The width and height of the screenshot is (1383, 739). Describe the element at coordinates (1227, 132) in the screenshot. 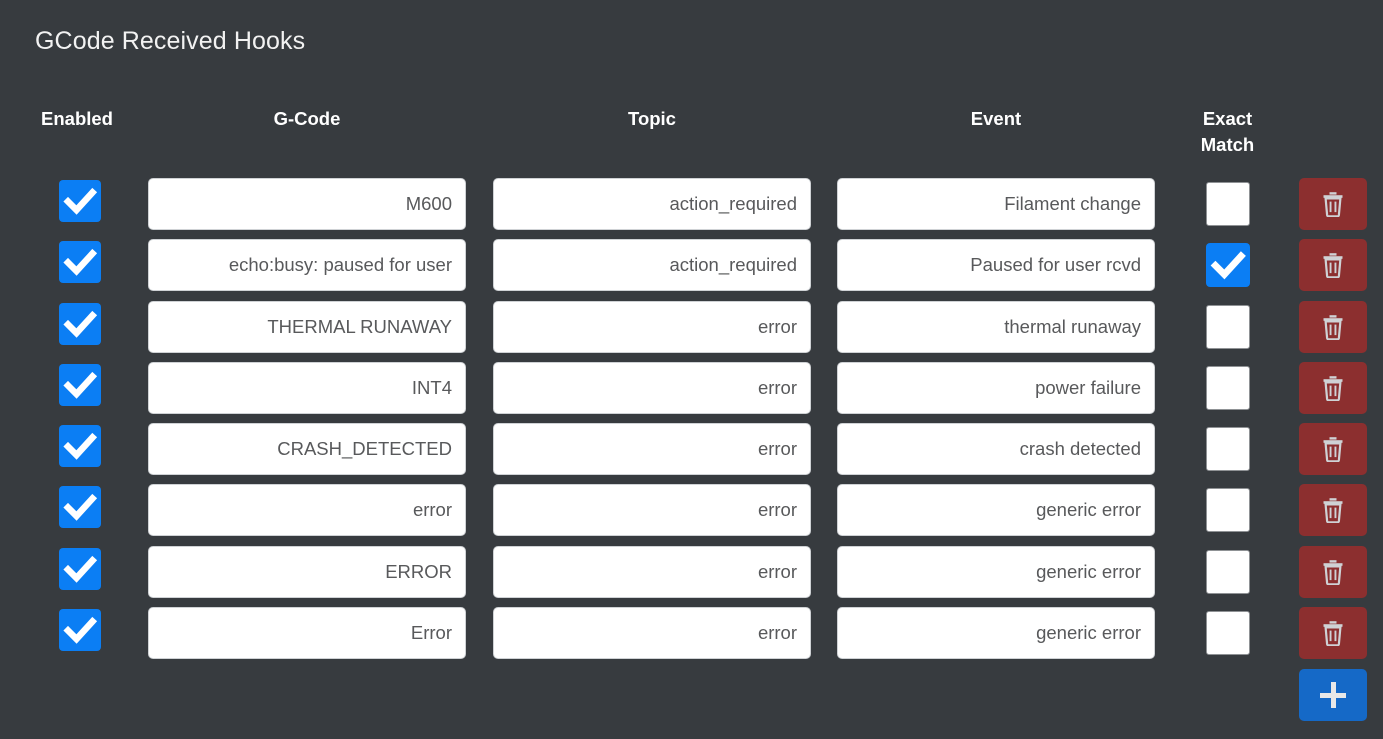

I see `column-header-exact-match: Exact Match` at that location.